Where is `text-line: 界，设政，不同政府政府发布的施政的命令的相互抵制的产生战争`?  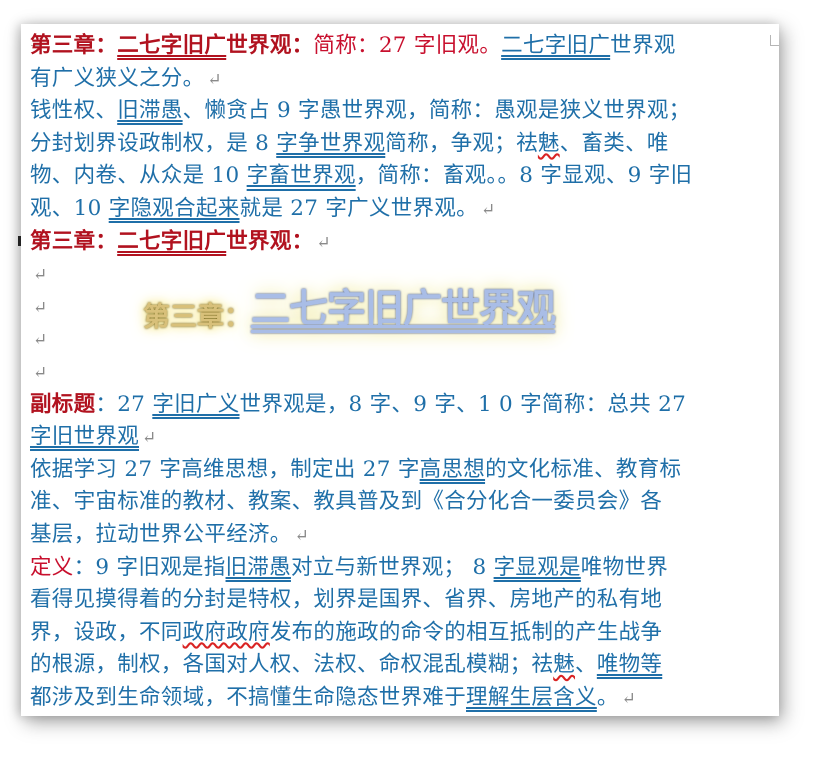
text-line: 界，设政，不同政府政府发布的施政的命令的相互抵制的产生战争 is located at coordinates (399, 633).